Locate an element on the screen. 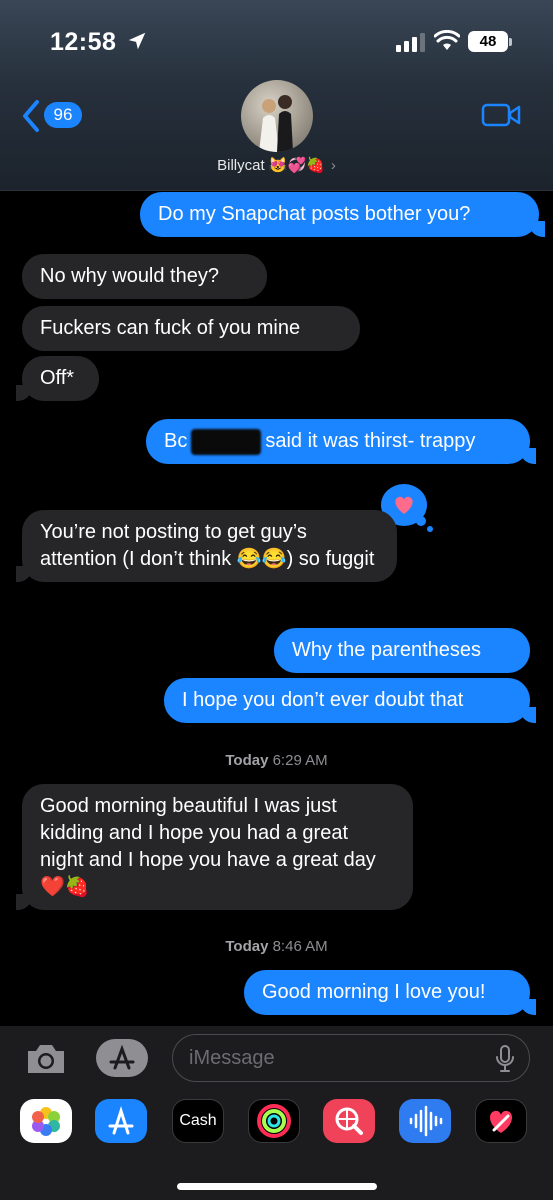 Image resolution: width=553 pixels, height=1200 pixels. message-bubble-outgoing: I hope you don’t ever doubt that is located at coordinates (350, 700).